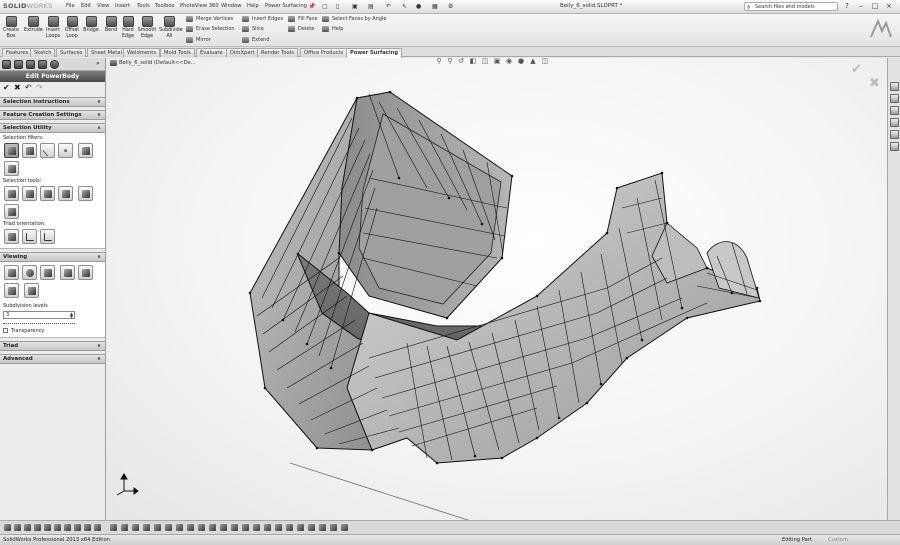  Describe the element at coordinates (404, 6) in the screenshot. I see `select-icon: ↖` at that location.